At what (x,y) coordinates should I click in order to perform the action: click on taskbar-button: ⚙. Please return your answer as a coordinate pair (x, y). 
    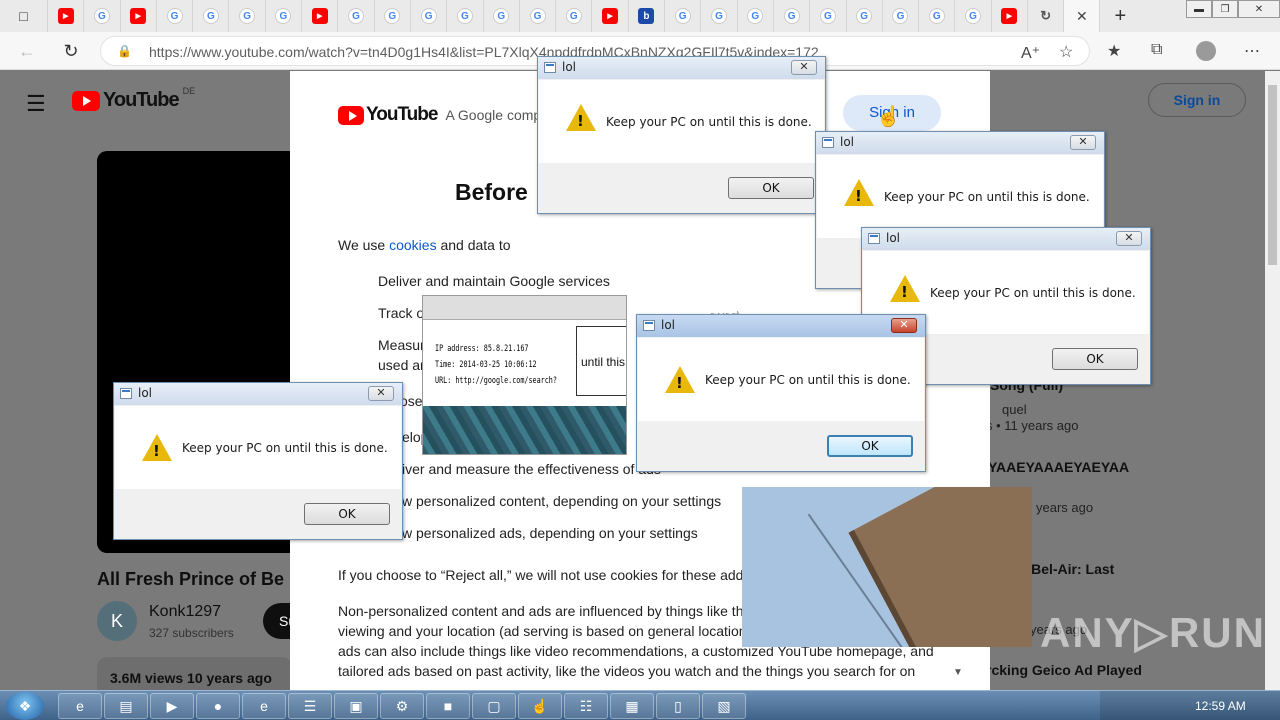
    Looking at the image, I should click on (402, 706).